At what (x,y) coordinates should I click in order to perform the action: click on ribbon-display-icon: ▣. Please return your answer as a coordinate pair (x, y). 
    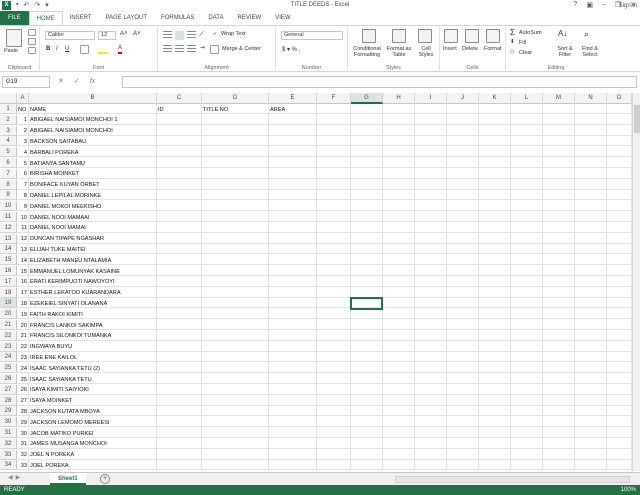
    Looking at the image, I should click on (589, 5).